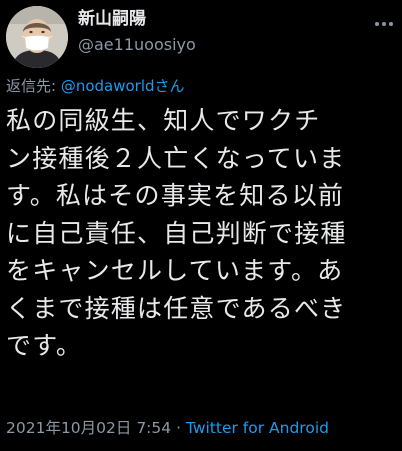  I want to click on avatar, so click(37, 37).